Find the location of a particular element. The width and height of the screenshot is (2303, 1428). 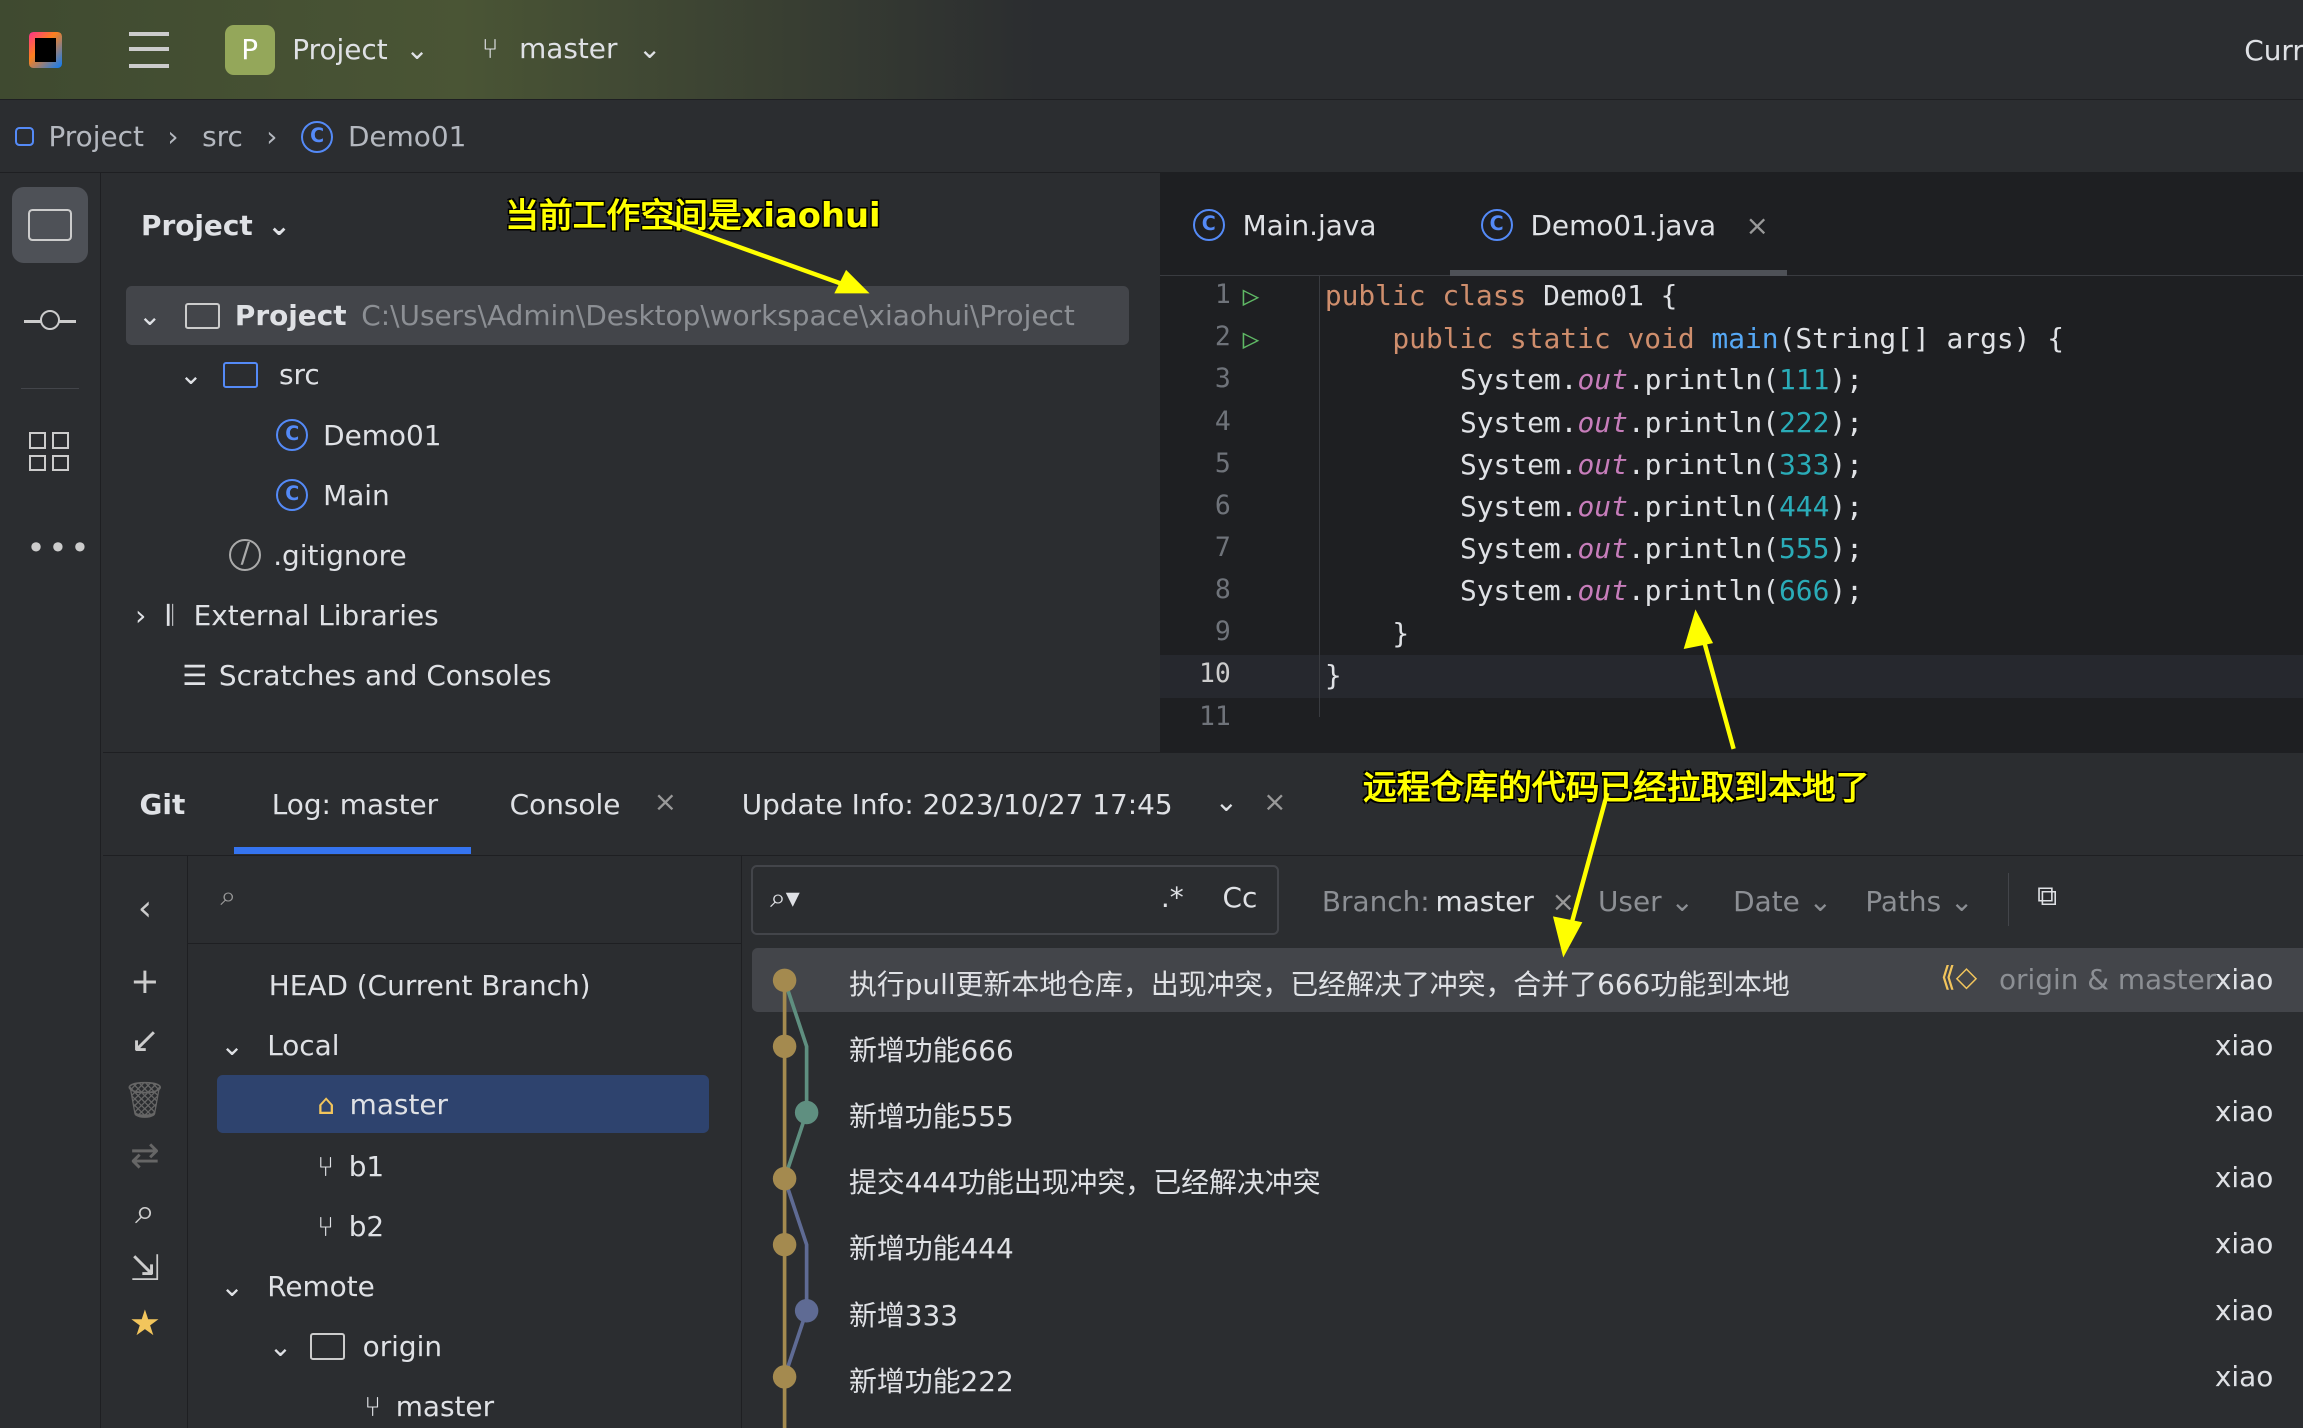

tab-demo01-java: C Demo01.java × is located at coordinates (1624, 225).